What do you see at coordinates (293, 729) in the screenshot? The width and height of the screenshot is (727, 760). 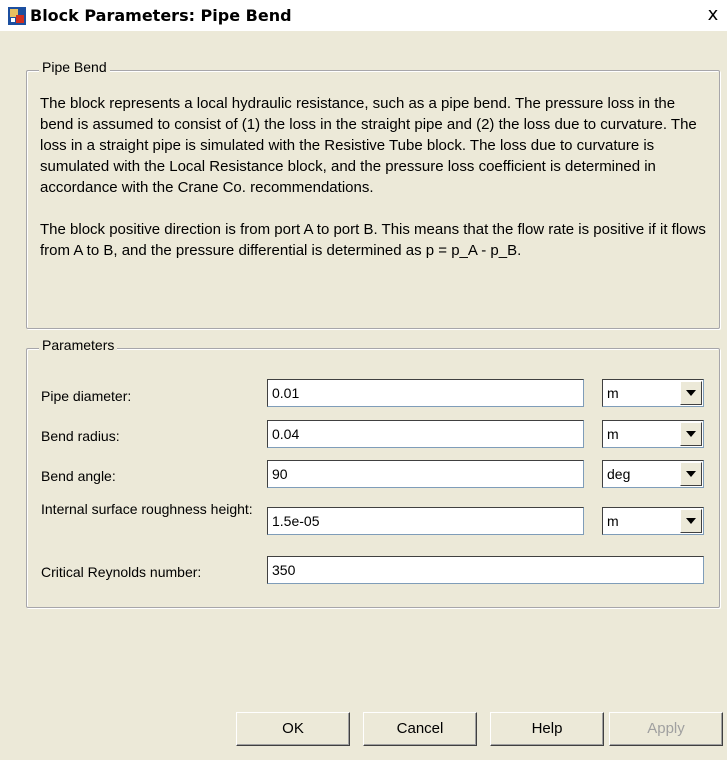 I see `ok-button: OK` at bounding box center [293, 729].